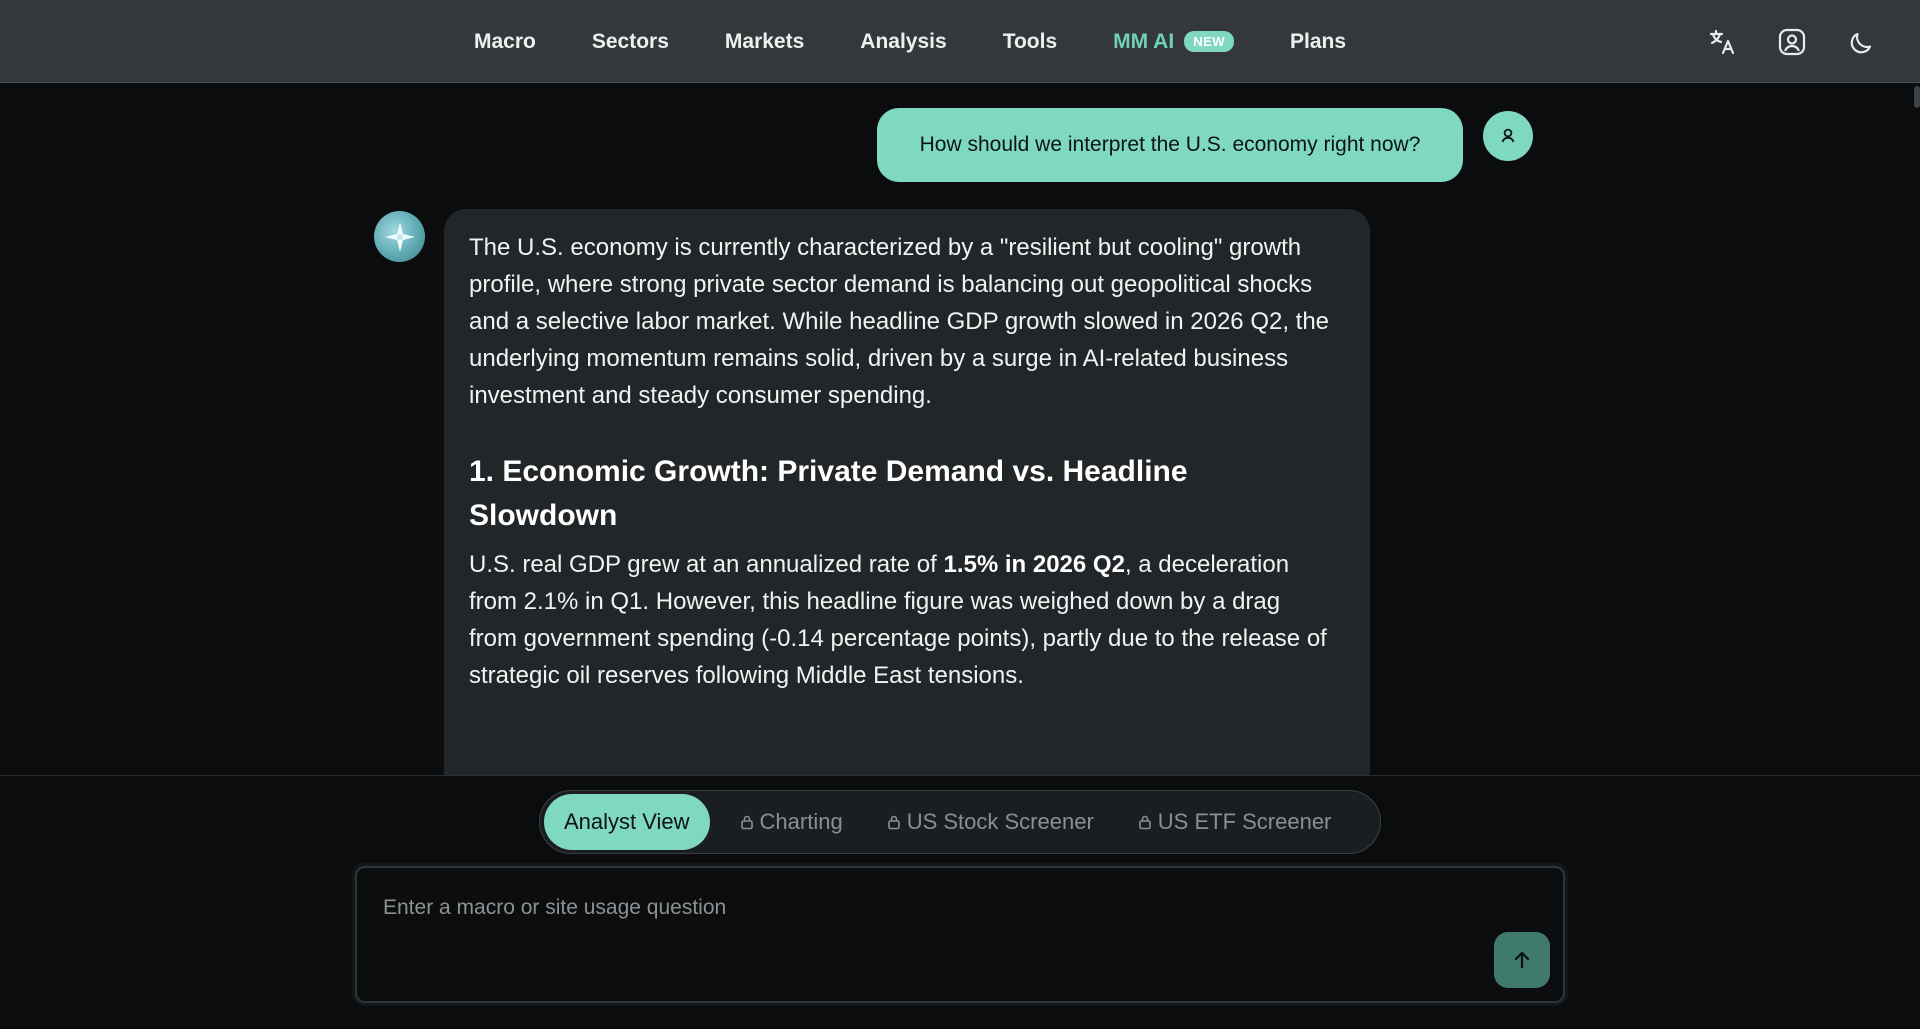  I want to click on translate-icon, so click(1722, 42).